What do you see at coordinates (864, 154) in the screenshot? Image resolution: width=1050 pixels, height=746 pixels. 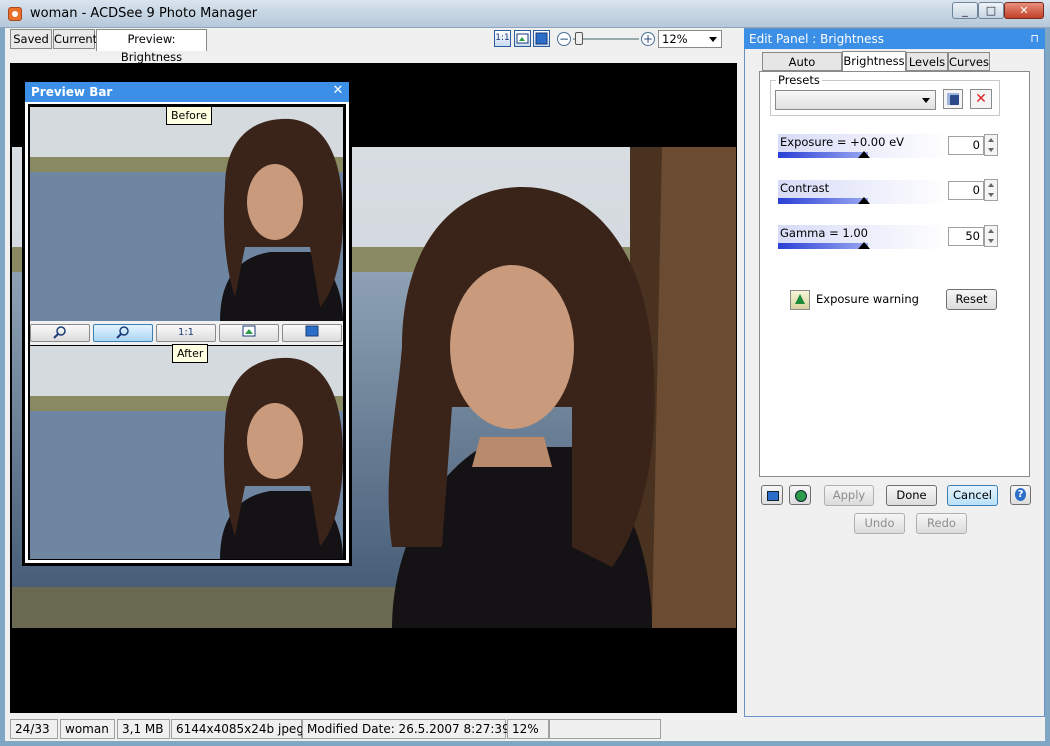 I see `exposure-slider-thumb` at bounding box center [864, 154].